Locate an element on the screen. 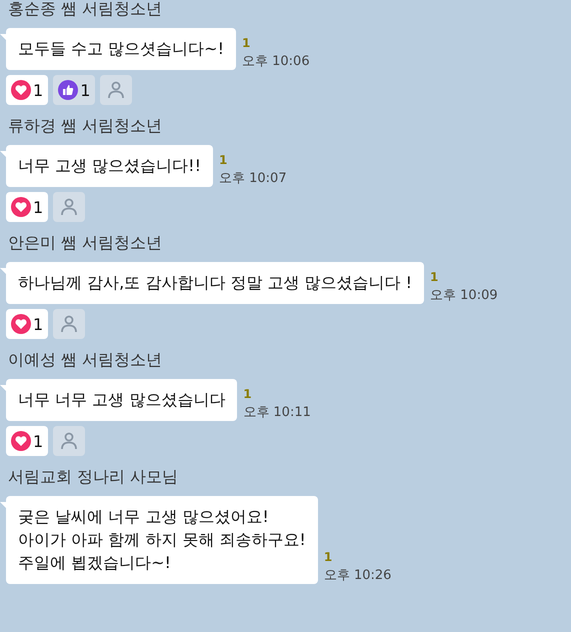 This screenshot has height=632, width=571. message-text: 너무 너무 고생 많으셨습니다 is located at coordinates (122, 400).